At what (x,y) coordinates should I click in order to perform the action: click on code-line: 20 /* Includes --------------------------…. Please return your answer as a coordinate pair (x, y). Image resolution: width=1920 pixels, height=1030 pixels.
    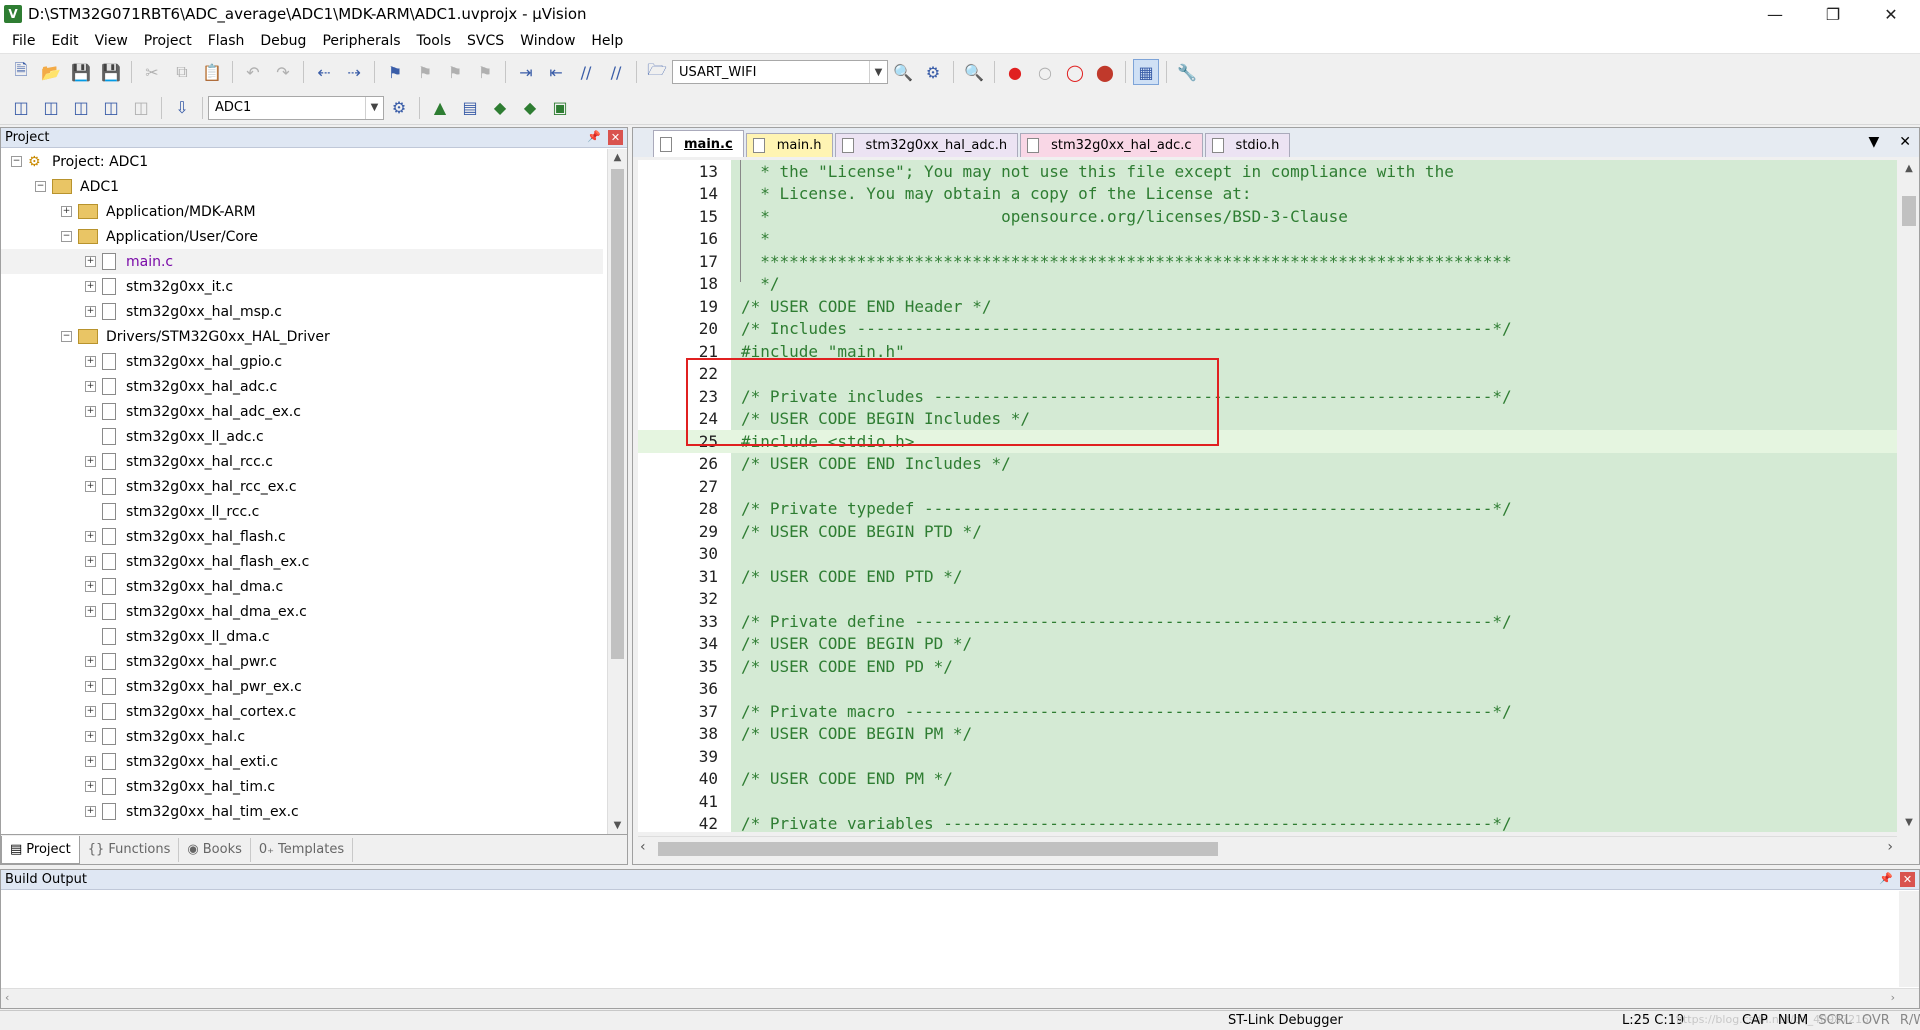
    Looking at the image, I should click on (1267, 329).